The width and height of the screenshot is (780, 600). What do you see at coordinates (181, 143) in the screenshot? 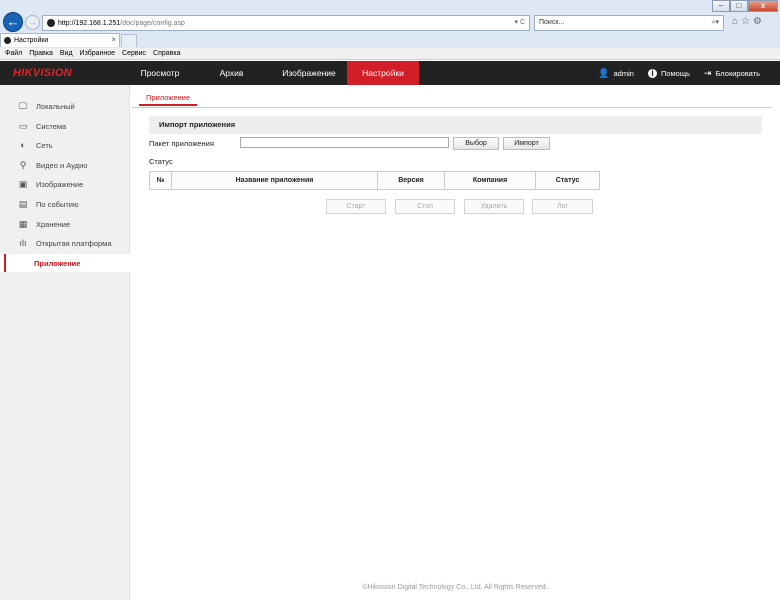
I see `package-label: Пакет приложения` at bounding box center [181, 143].